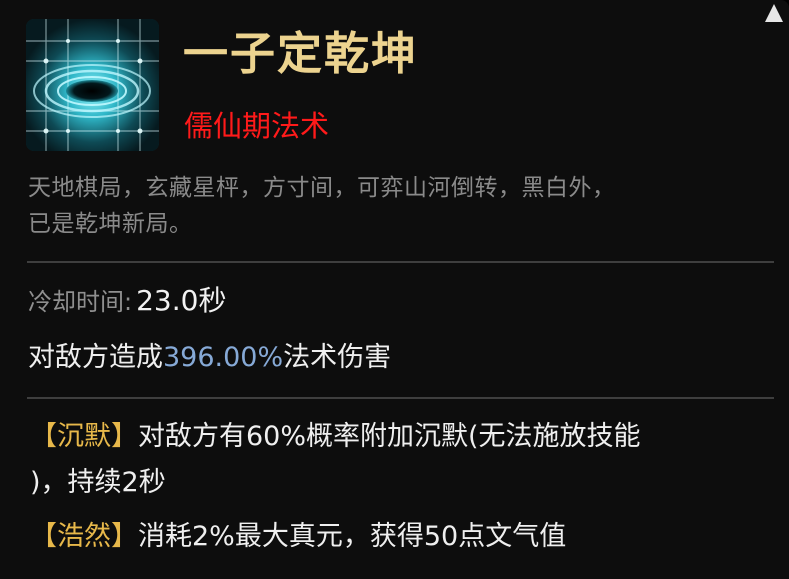 This screenshot has width=789, height=579. What do you see at coordinates (80, 302) in the screenshot?
I see `cooldown-label: 冷却时间:` at bounding box center [80, 302].